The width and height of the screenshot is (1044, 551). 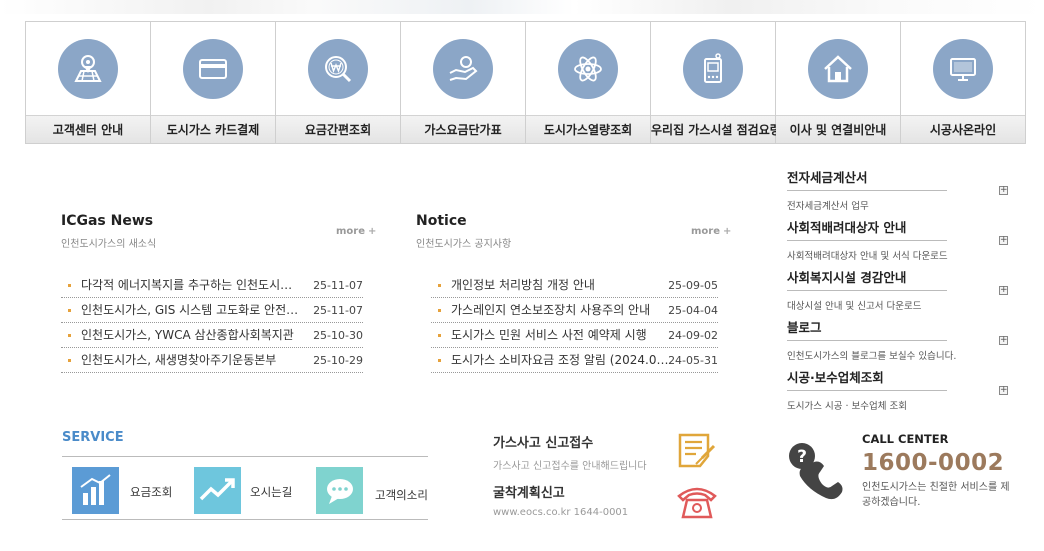 I want to click on quick-menu-label: 요금간편조회, so click(x=338, y=129).